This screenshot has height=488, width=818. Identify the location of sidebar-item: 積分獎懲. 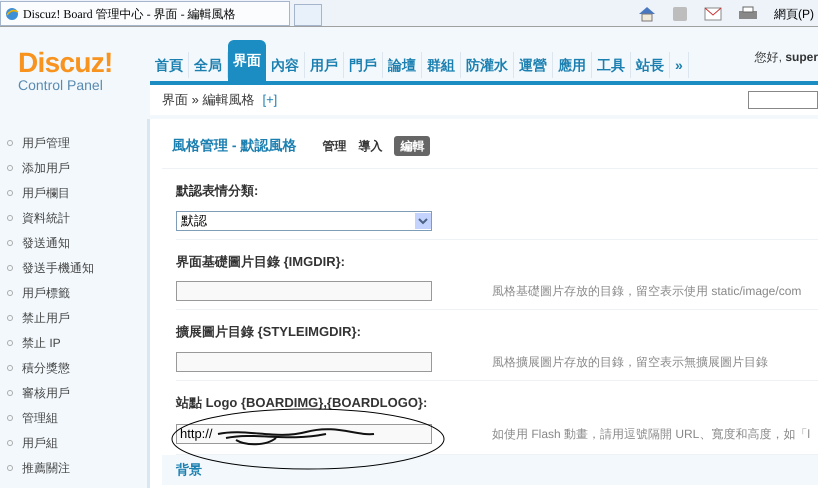
(73, 367).